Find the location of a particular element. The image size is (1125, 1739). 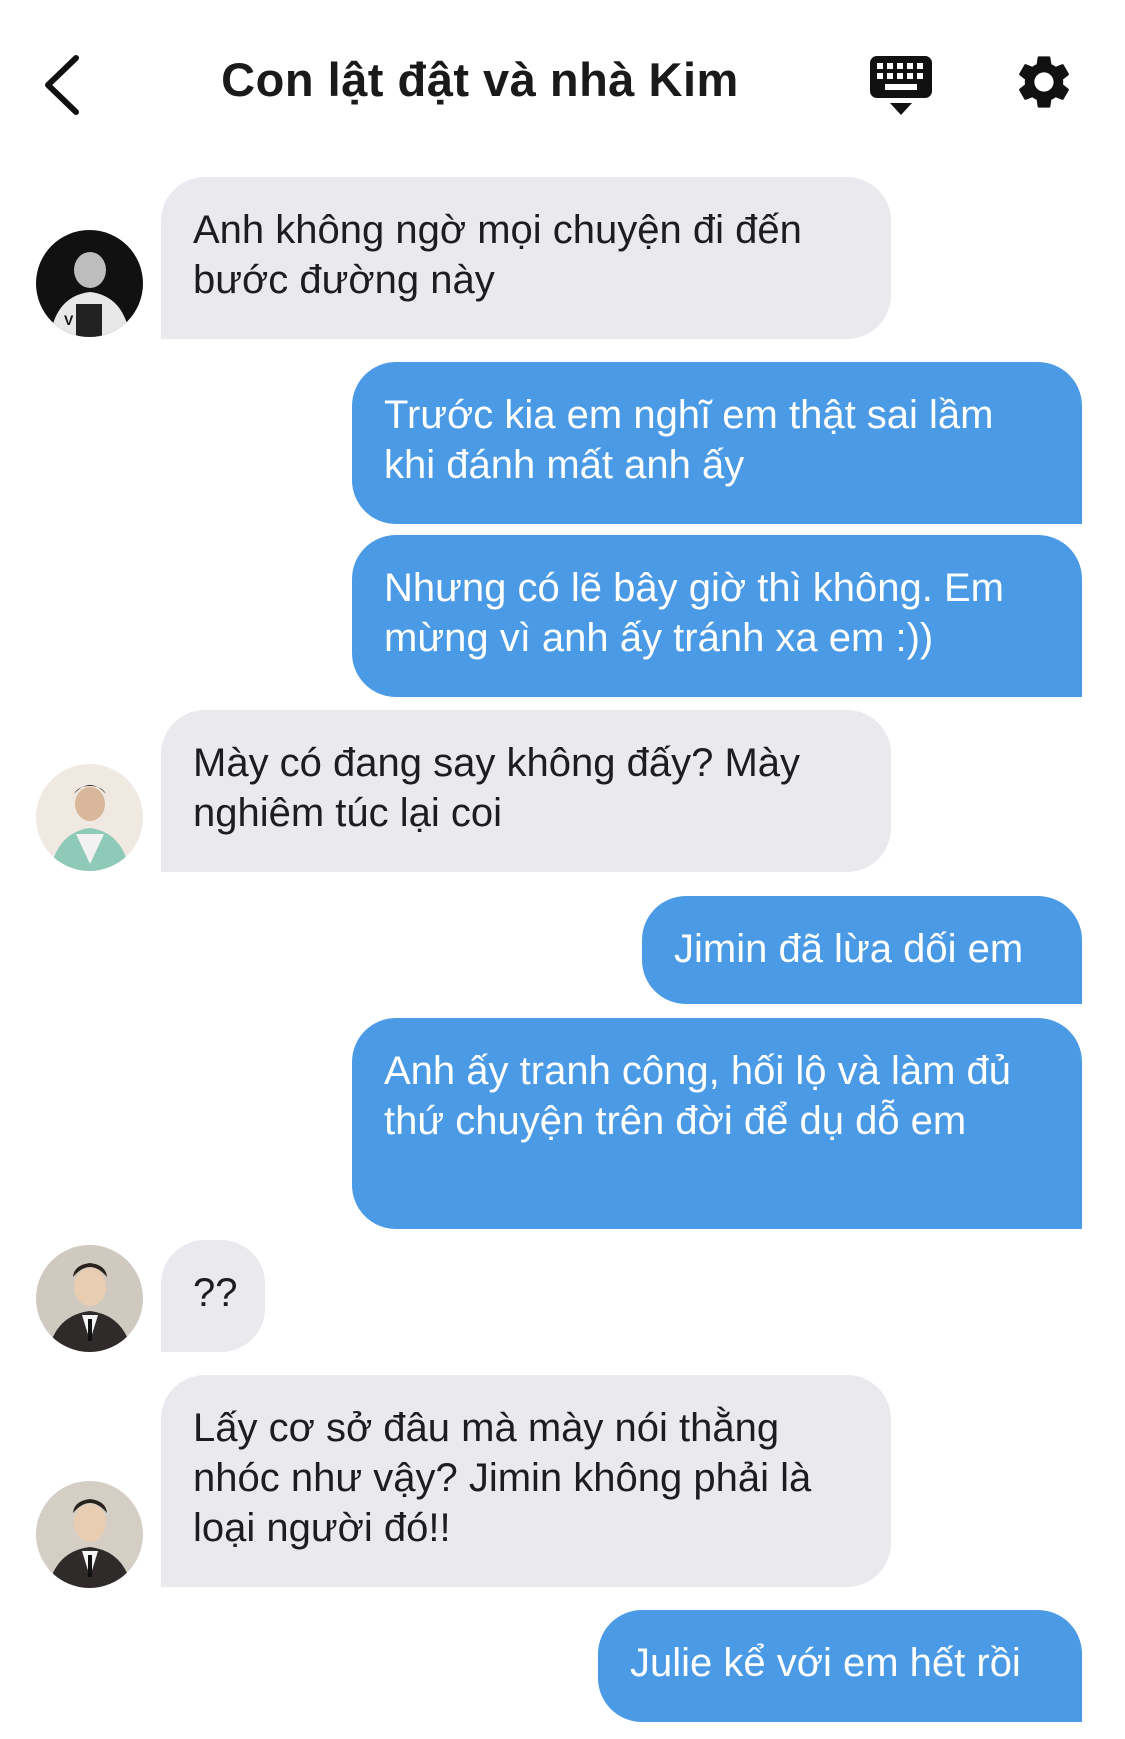

gear-icon is located at coordinates (1044, 82).